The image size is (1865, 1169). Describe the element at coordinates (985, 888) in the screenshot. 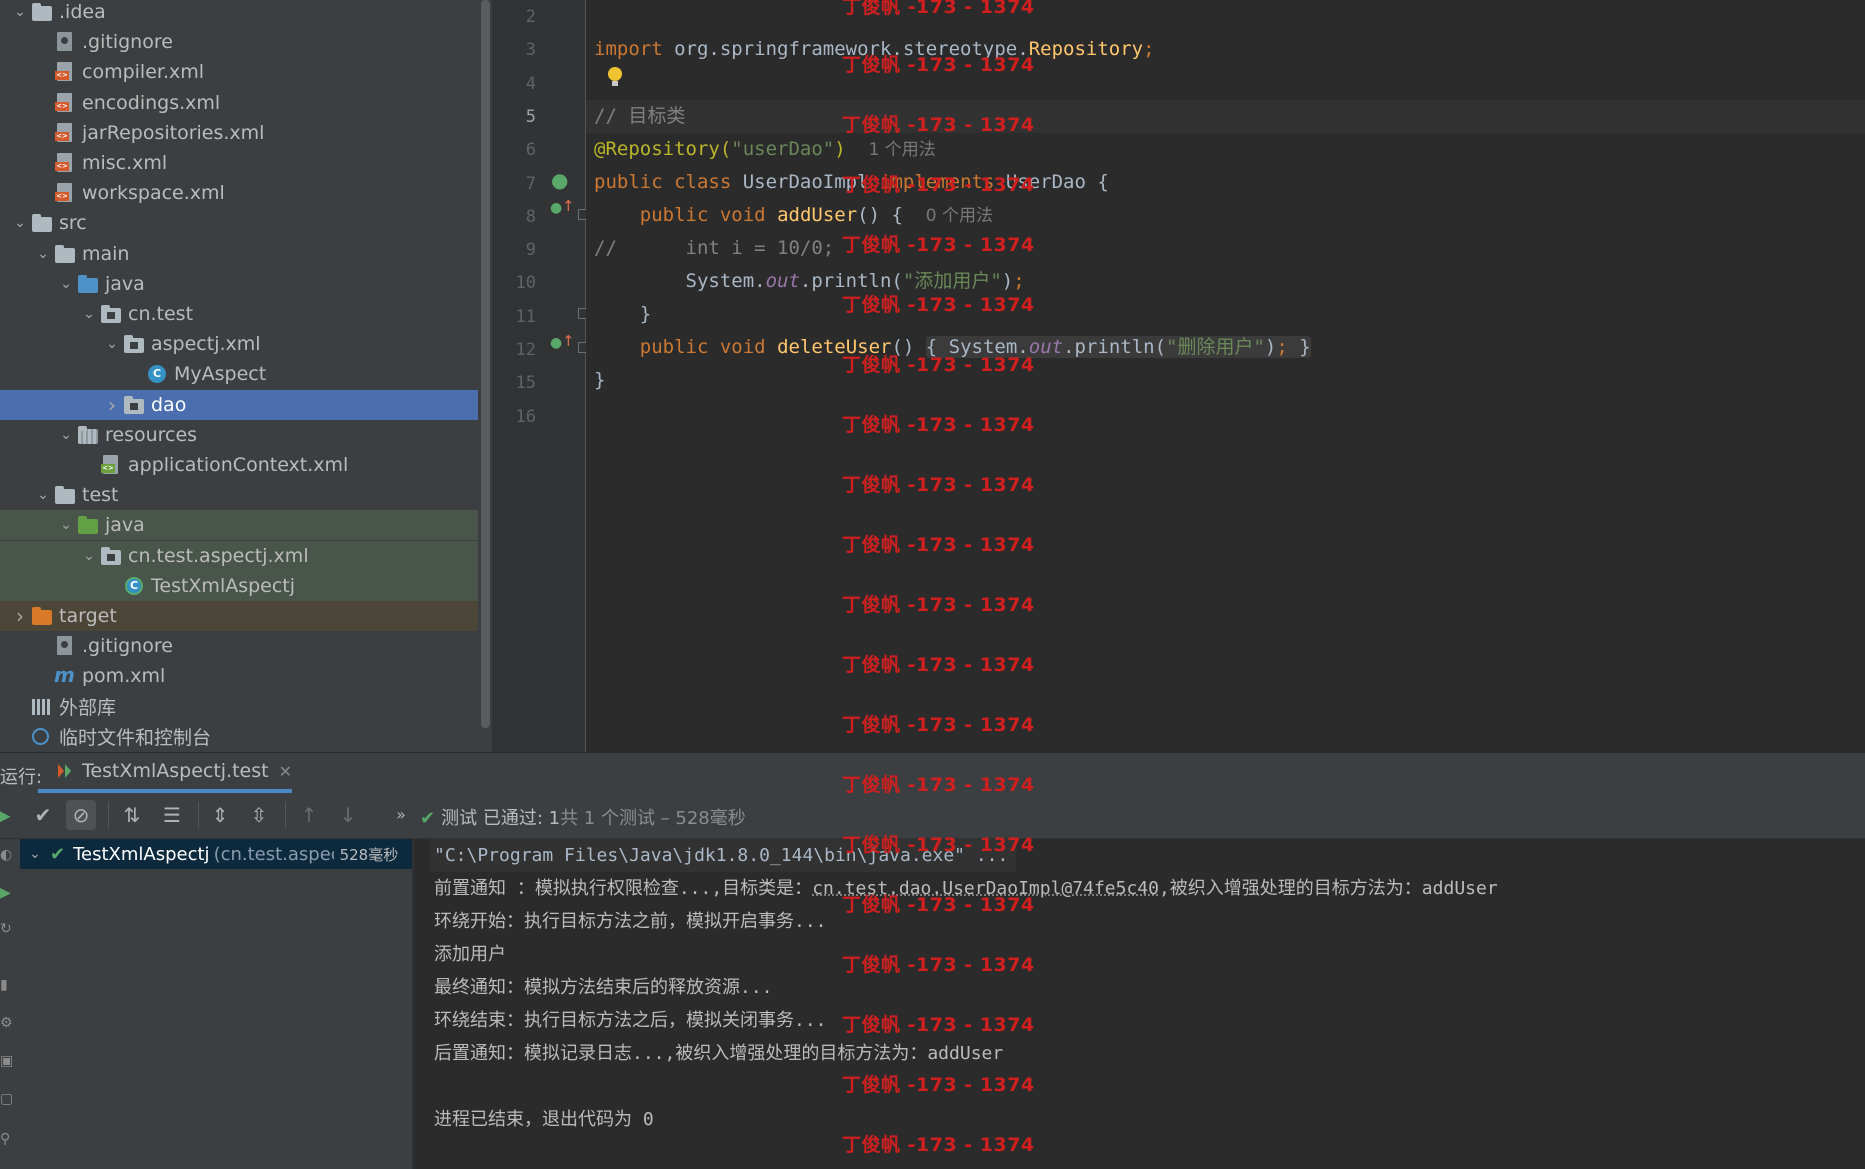

I see `object-link: cn.test.dao.UserDaoImpl@74fe5c40` at that location.